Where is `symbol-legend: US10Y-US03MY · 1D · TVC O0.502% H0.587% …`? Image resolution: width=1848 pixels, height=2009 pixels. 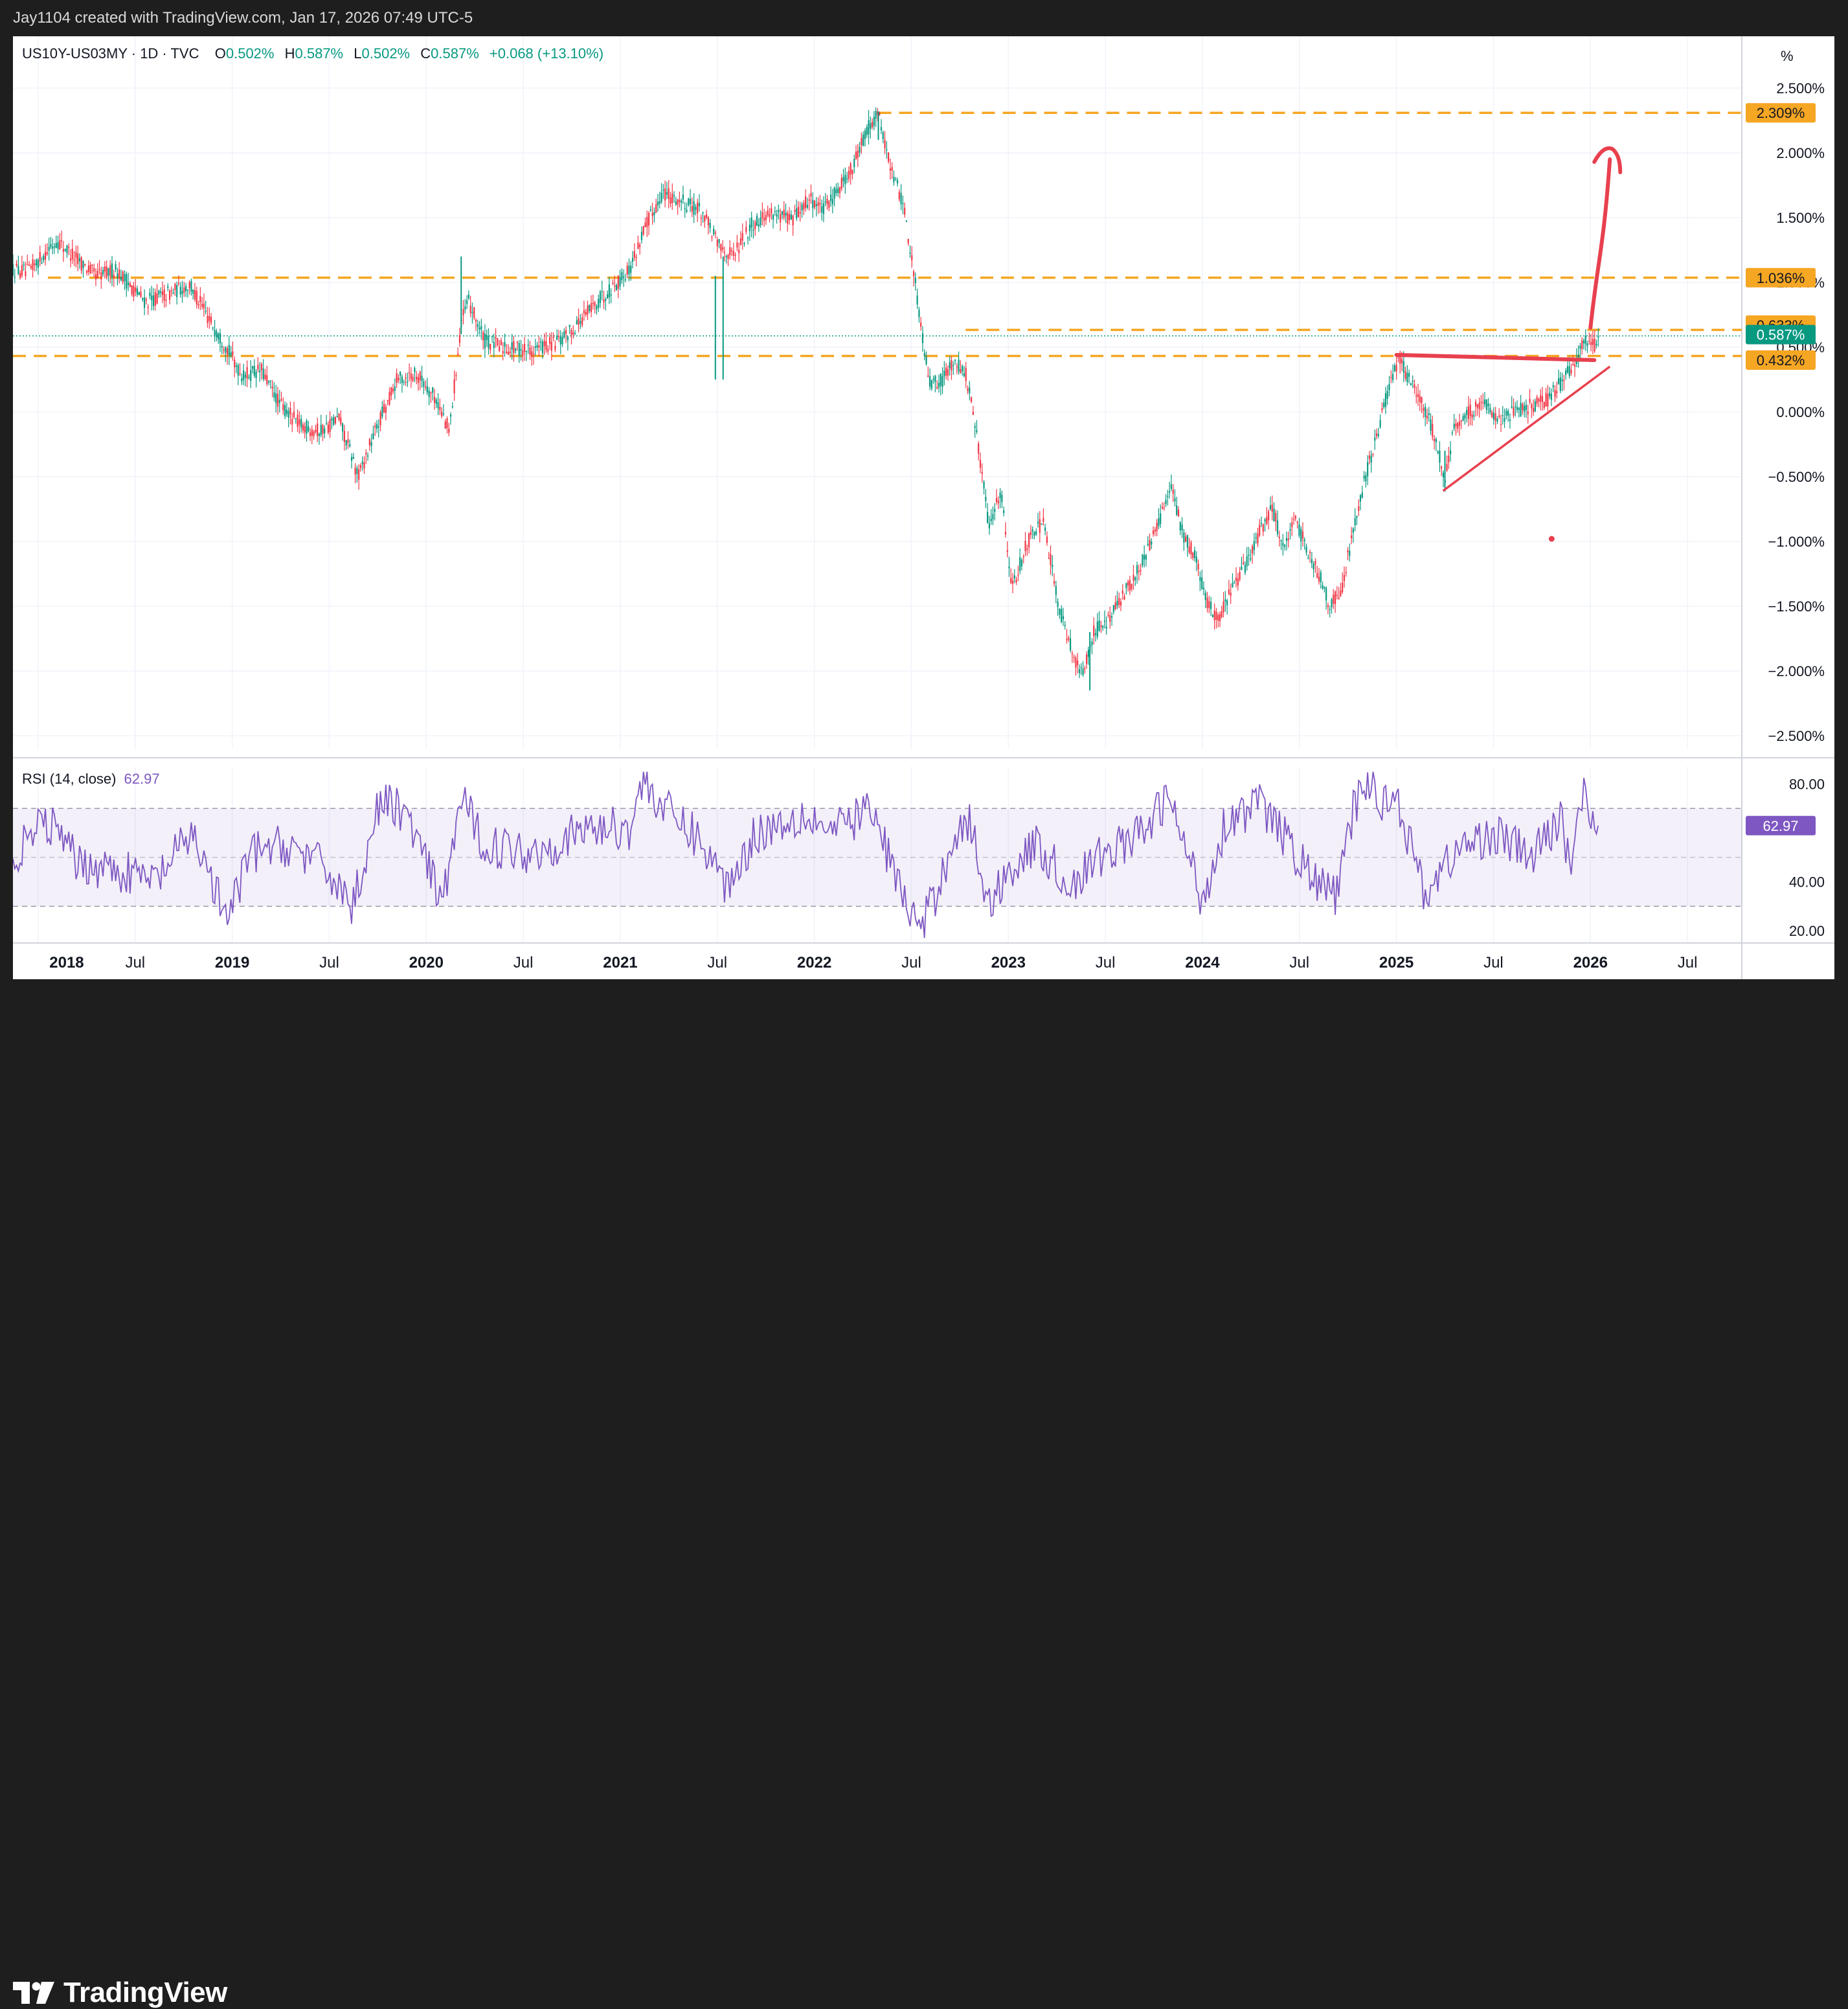
symbol-legend: US10Y-US03MY · 1D · TVC O0.502% H0.587% … is located at coordinates (312, 53).